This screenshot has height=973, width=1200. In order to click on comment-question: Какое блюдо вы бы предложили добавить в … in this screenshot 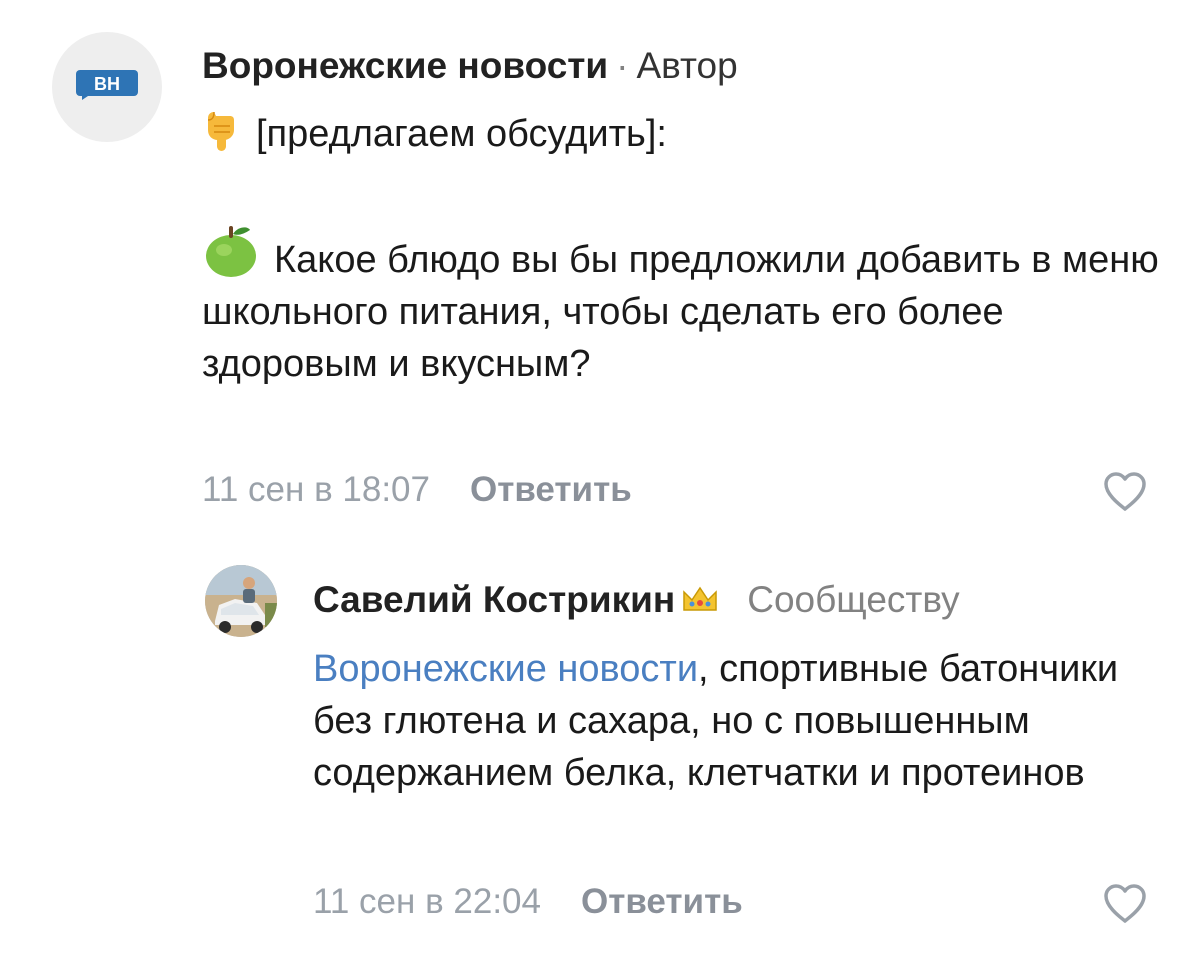, I will do `click(692, 306)`.